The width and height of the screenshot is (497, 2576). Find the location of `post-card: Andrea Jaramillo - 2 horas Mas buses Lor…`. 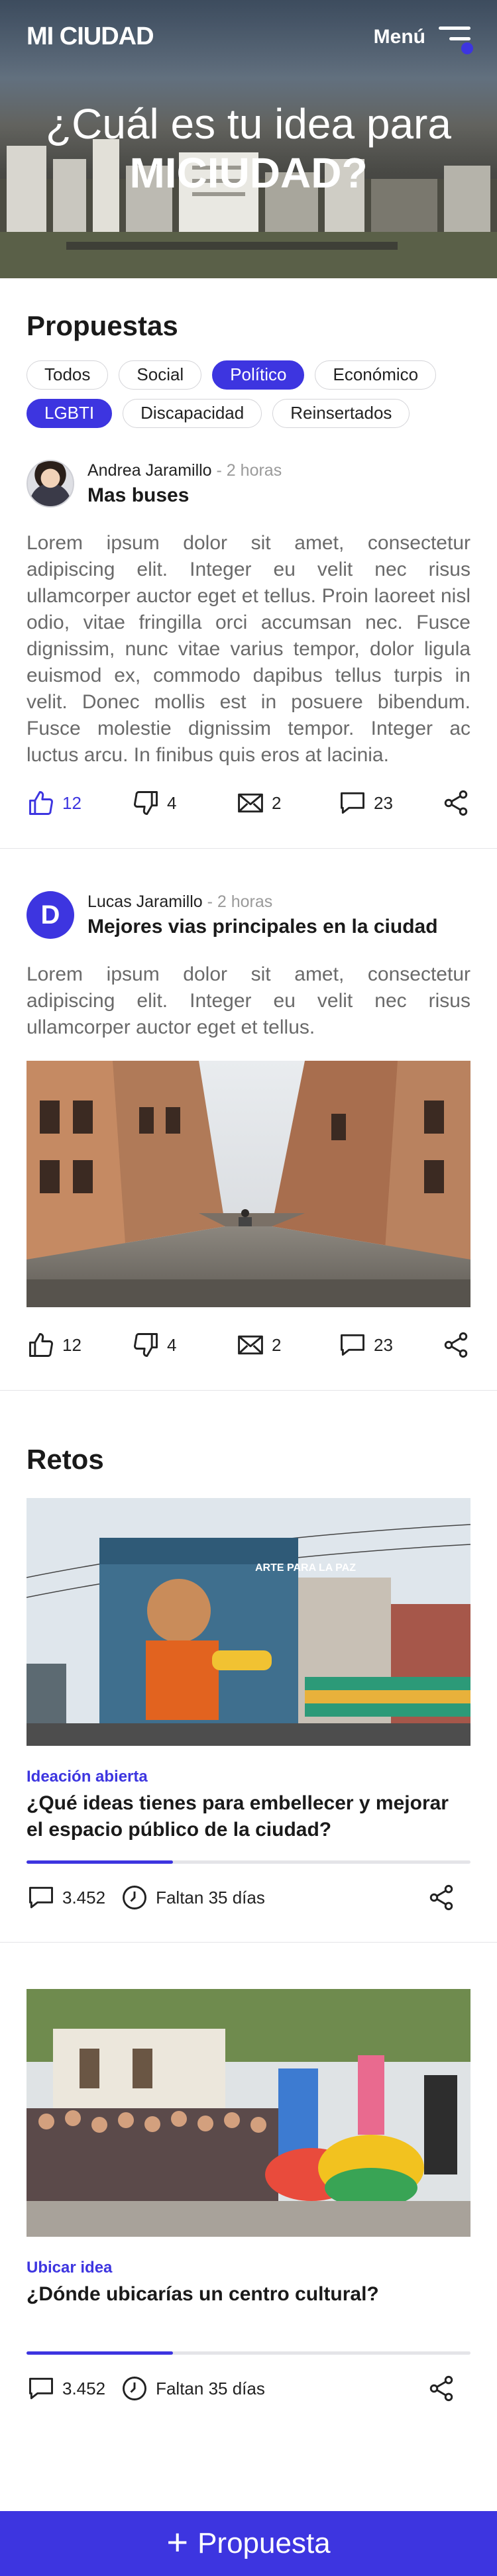

post-card: Andrea Jaramillo - 2 horas Mas buses Lor… is located at coordinates (248, 641).